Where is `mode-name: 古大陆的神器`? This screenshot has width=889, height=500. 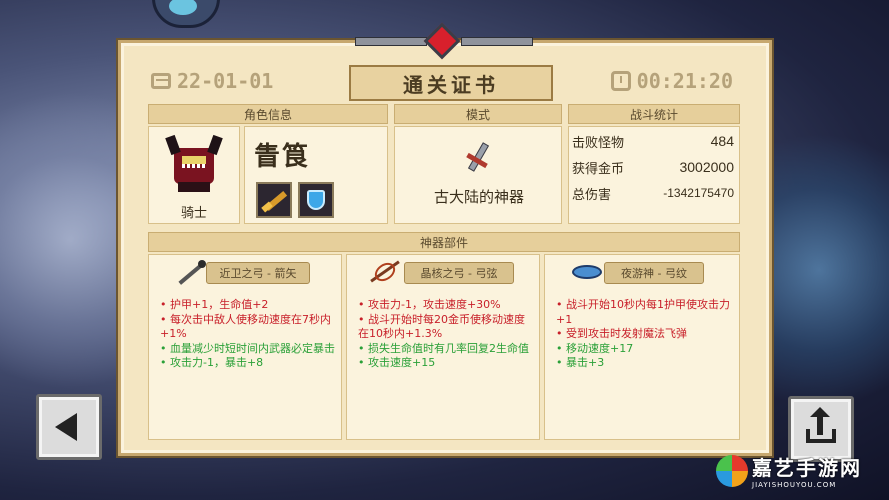
mode-name: 古大陆的神器 is located at coordinates (478, 197).